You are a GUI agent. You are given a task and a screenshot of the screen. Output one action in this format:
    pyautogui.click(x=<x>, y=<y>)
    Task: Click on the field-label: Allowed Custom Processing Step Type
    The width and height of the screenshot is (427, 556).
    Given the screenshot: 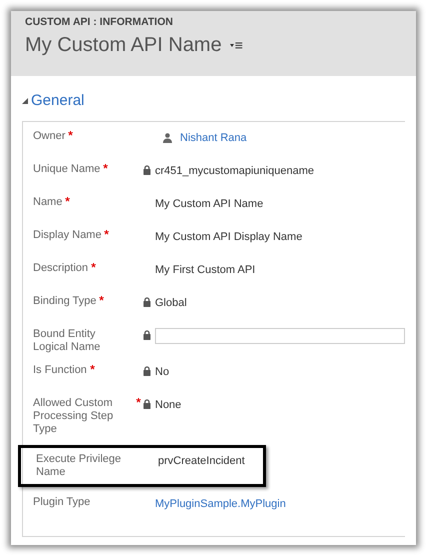 What is the action you would take?
    pyautogui.click(x=73, y=416)
    